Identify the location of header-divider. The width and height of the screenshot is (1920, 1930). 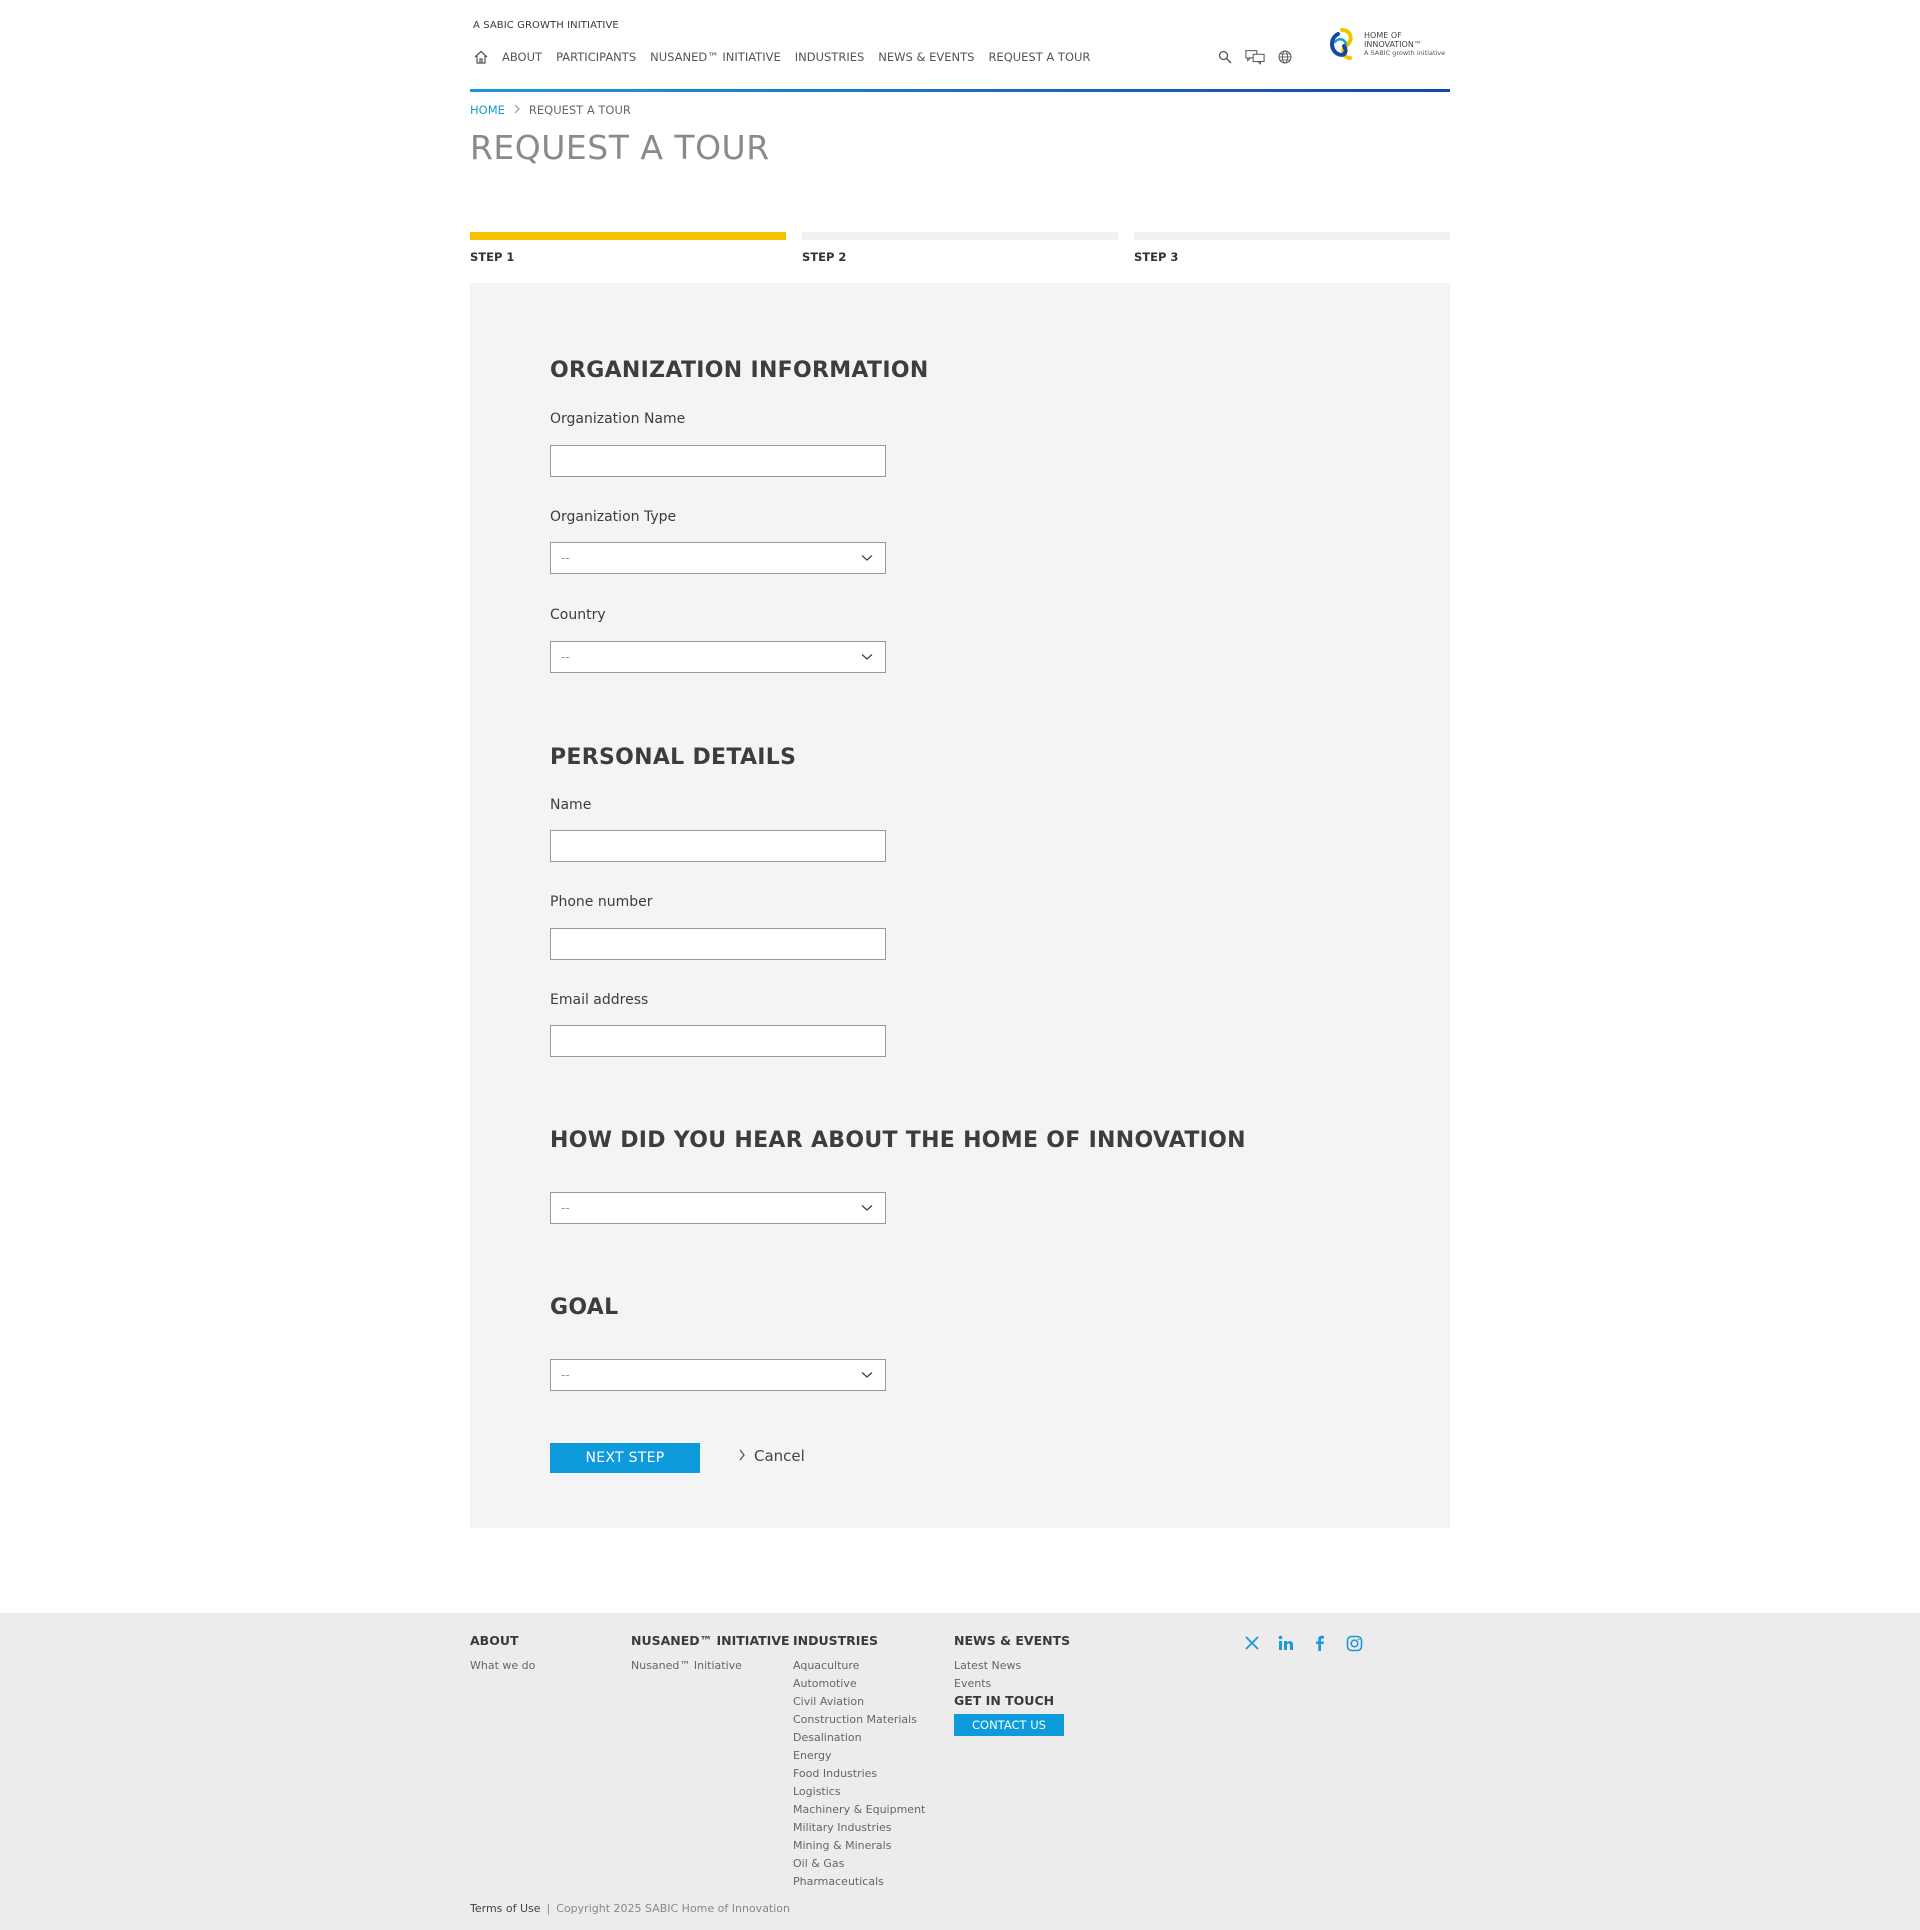
(960, 90).